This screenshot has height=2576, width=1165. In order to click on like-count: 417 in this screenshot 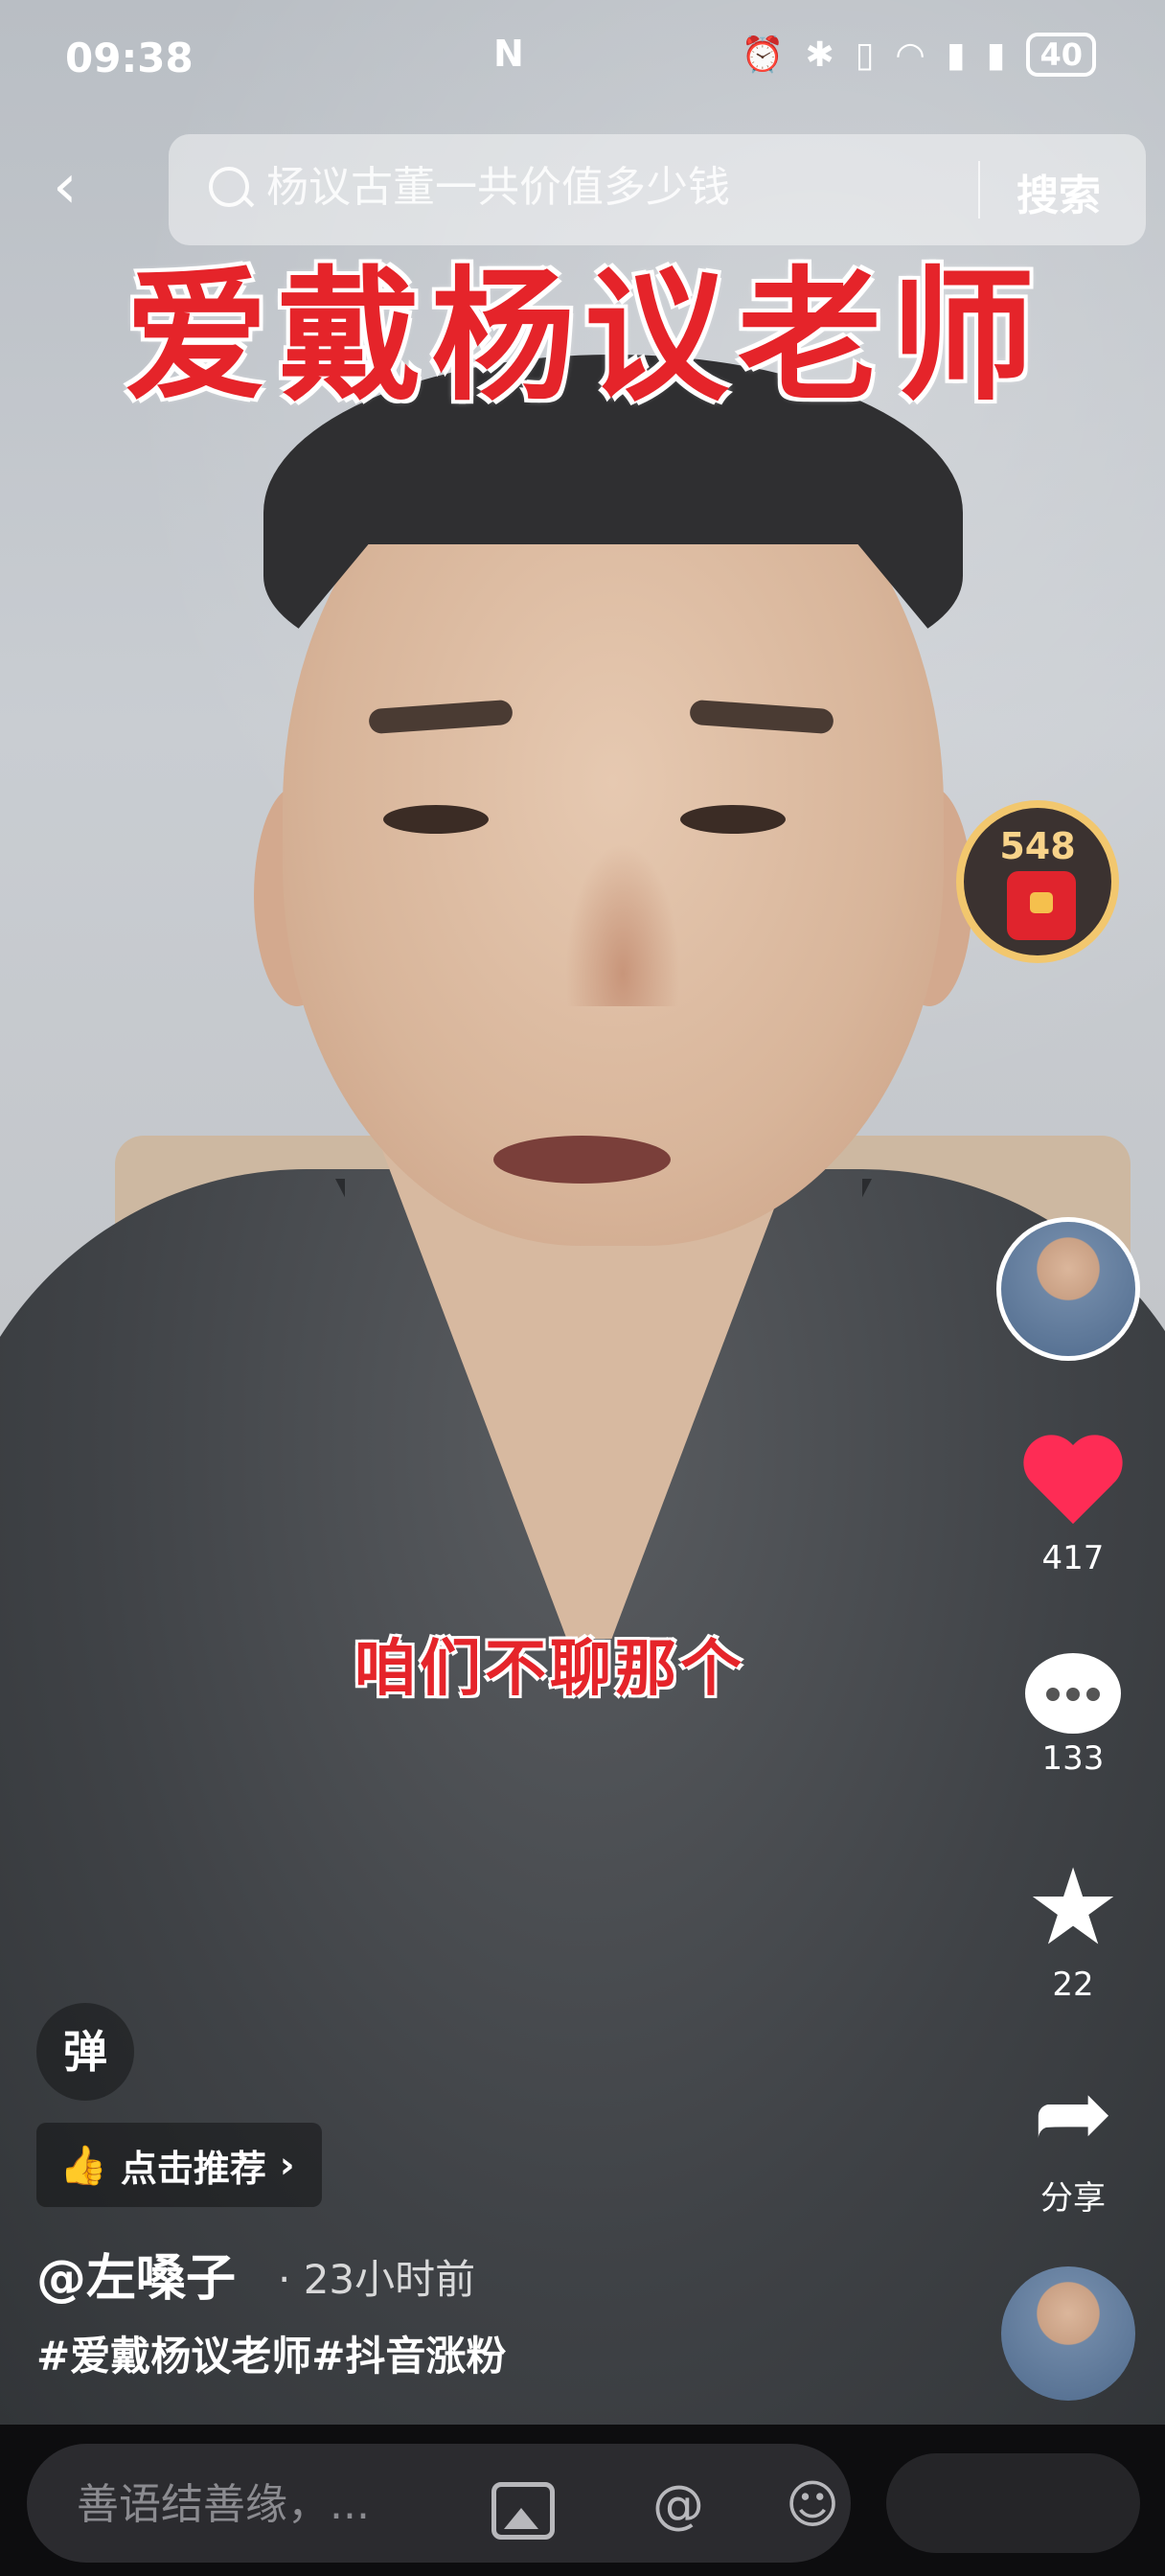, I will do `click(1073, 1558)`.